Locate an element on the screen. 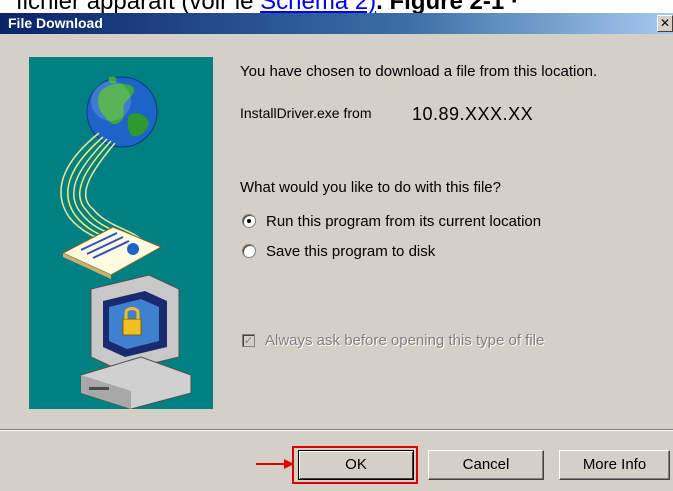  always-ask-checkbox: ✓ is located at coordinates (248, 340).